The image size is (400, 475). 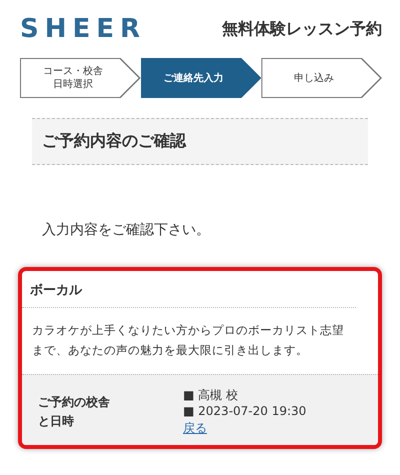 I want to click on page-title: 無料体験レッスン予約, so click(x=302, y=29).